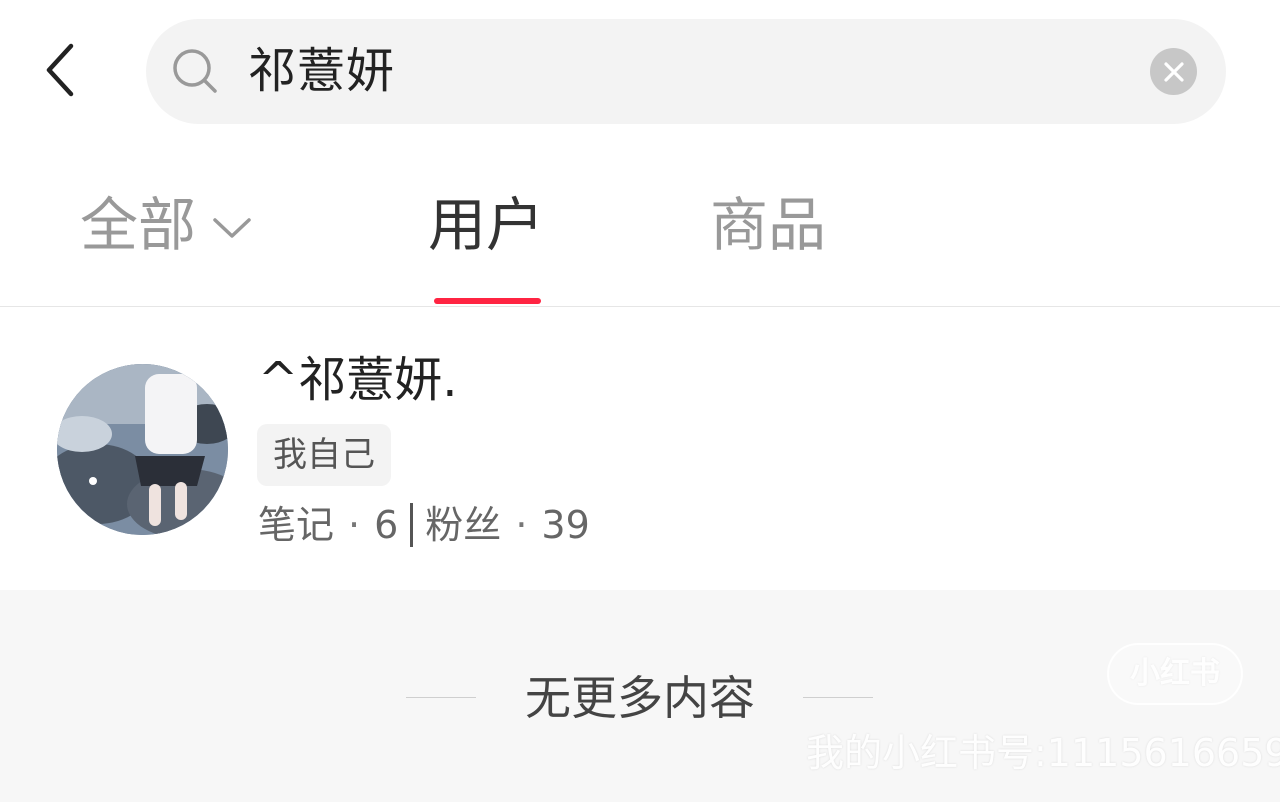 This screenshot has height=802, width=1280. I want to click on close-icon, so click(1173, 71).